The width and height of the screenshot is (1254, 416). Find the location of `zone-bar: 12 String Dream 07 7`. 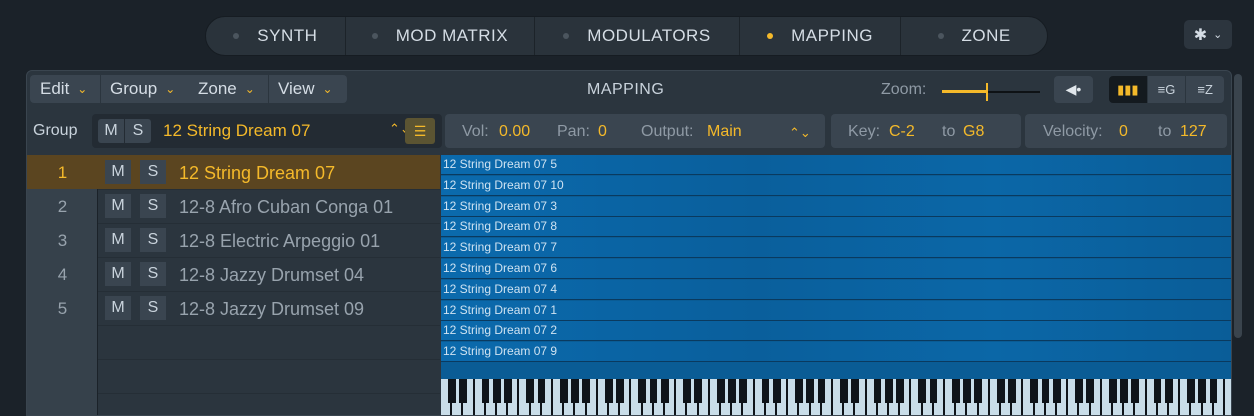

zone-bar: 12 String Dream 07 7 is located at coordinates (836, 248).